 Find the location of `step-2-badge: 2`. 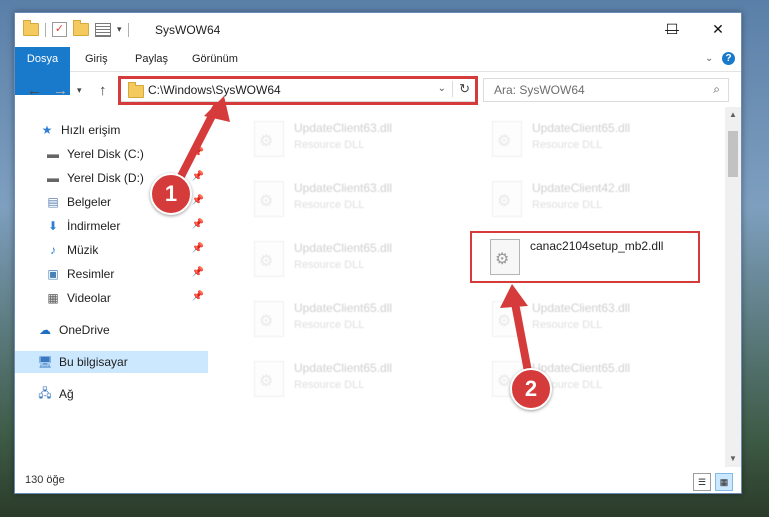

step-2-badge: 2 is located at coordinates (531, 389).